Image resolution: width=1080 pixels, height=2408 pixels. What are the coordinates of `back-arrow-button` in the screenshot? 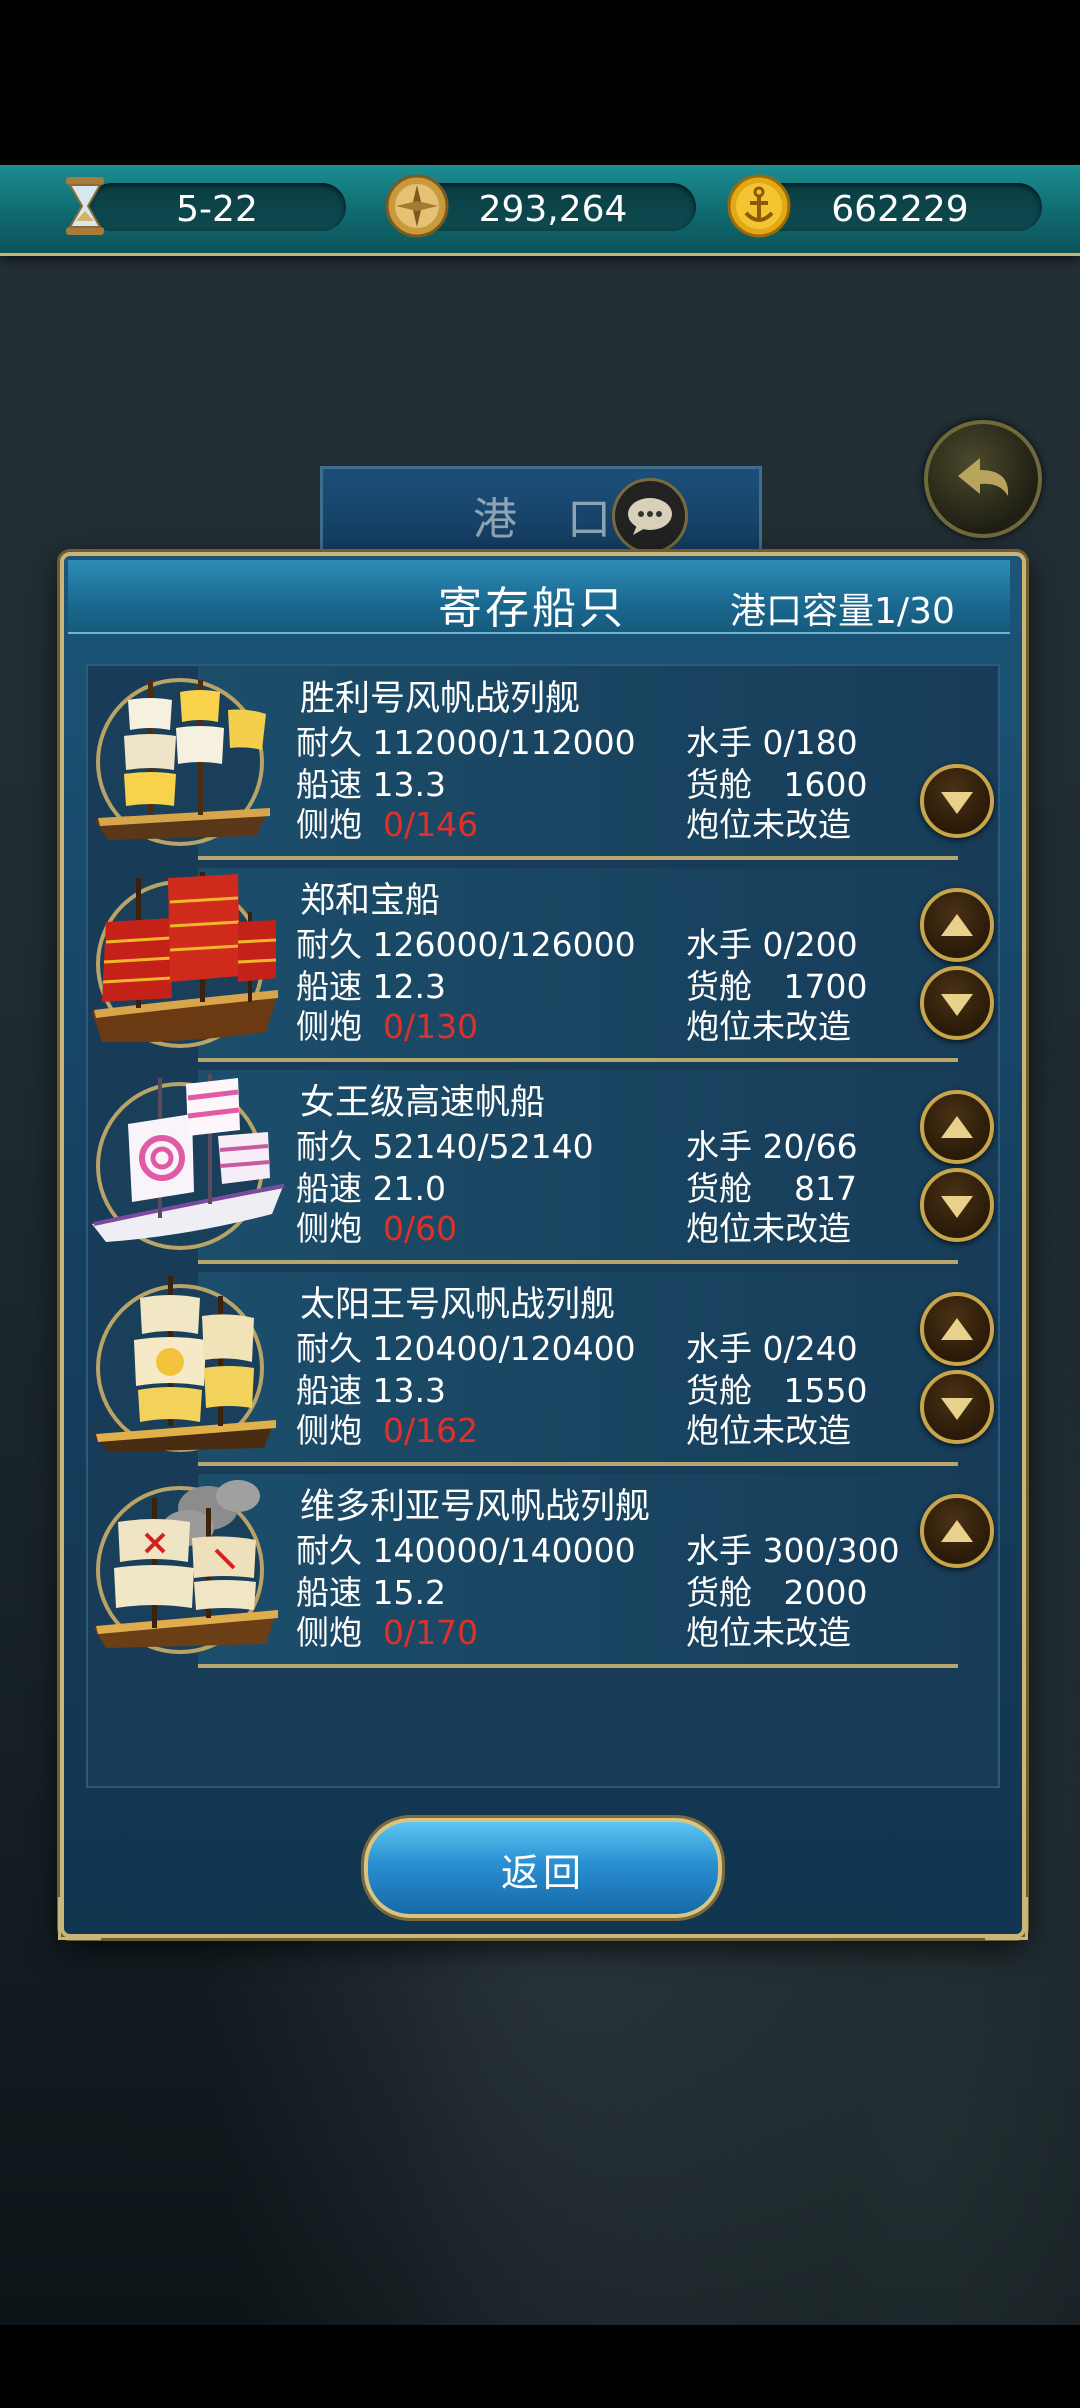 It's located at (983, 479).